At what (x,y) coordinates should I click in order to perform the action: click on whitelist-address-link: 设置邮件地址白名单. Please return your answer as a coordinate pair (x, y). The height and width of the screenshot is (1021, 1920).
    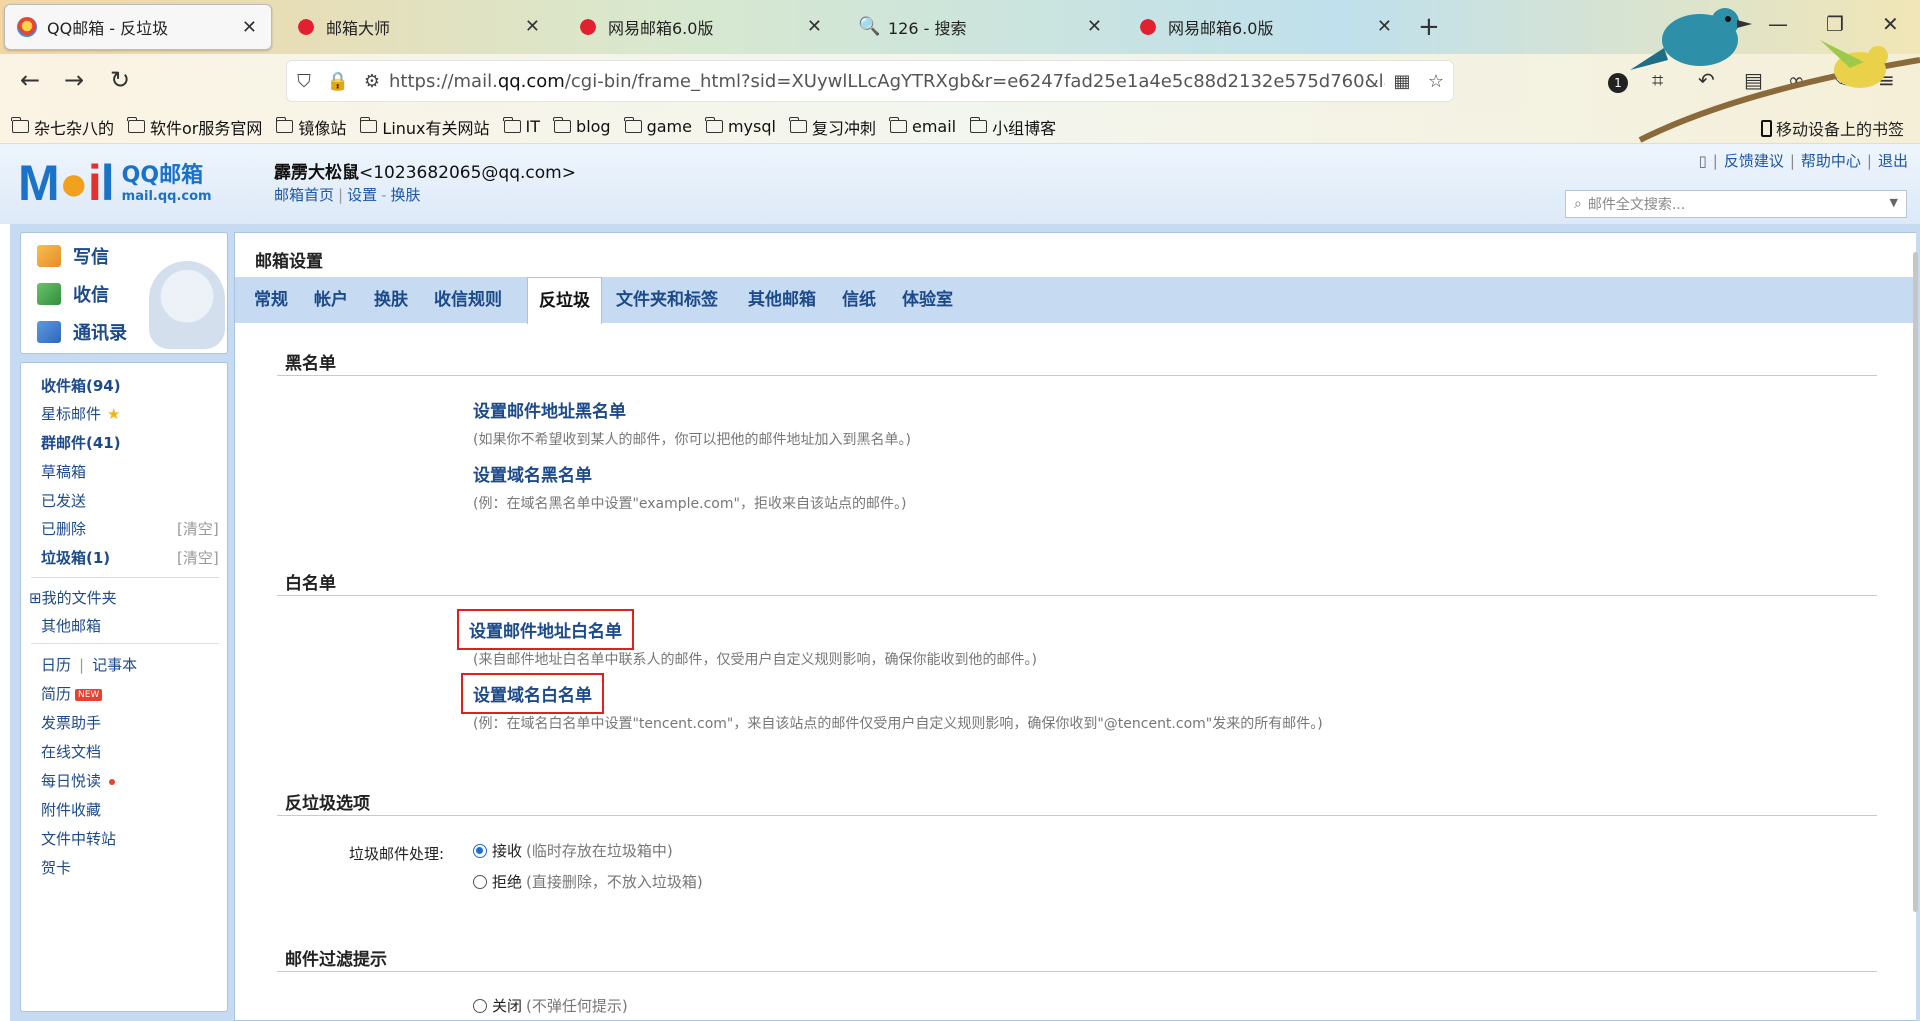
    Looking at the image, I should click on (545, 629).